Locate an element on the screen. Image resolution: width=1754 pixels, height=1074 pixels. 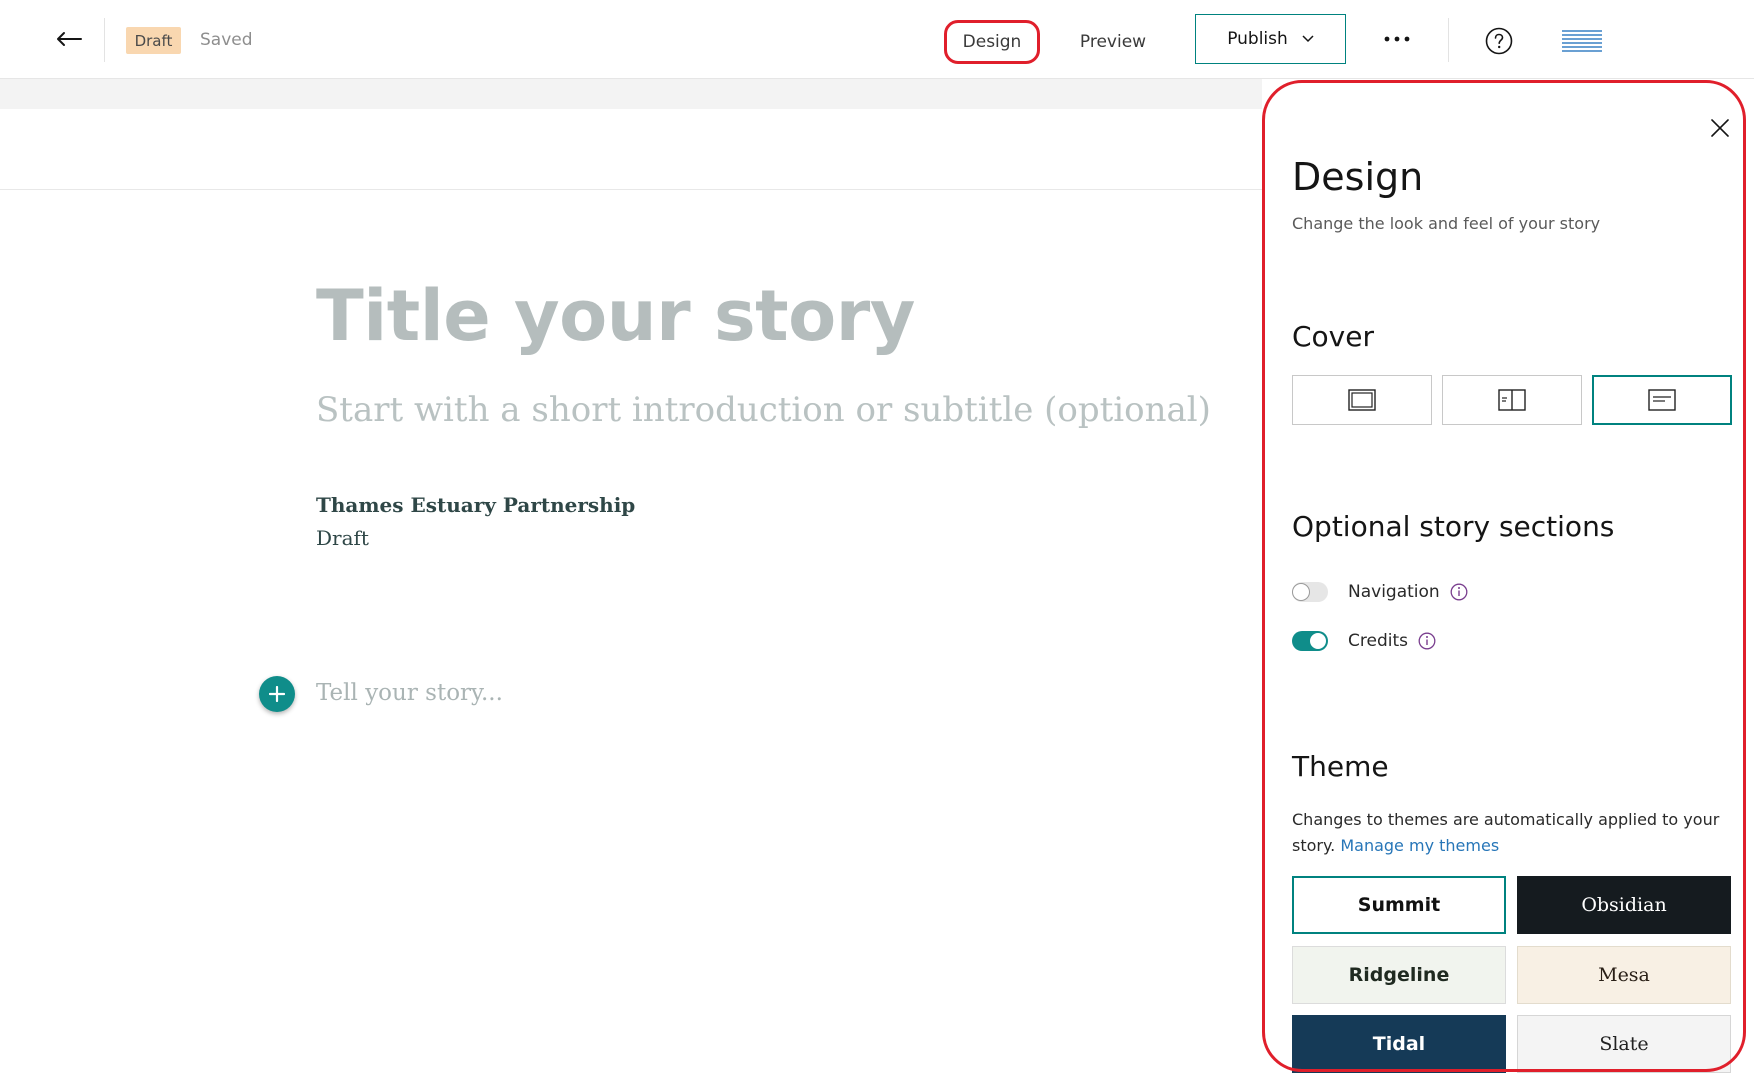
theme-option-obsidian: Obsidian is located at coordinates (1624, 905).